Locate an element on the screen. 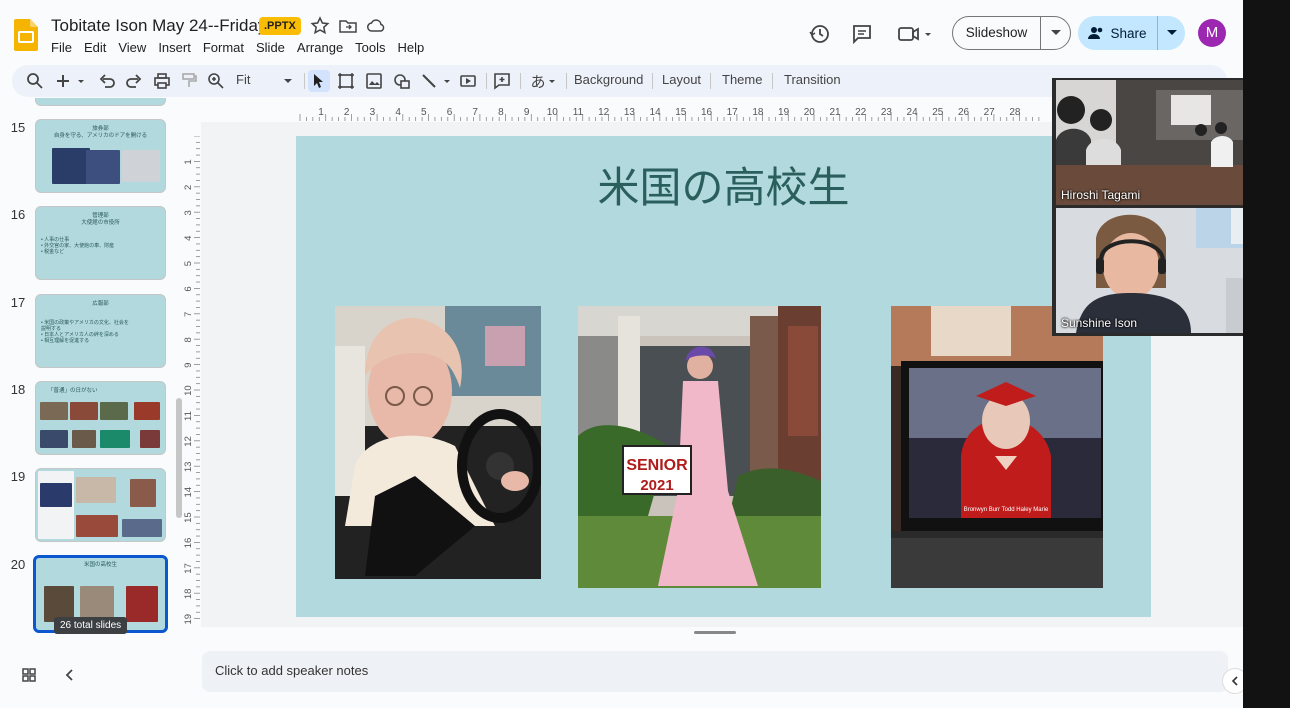 This screenshot has height=708, width=1290. video-tile: Hiroshi Tagami is located at coordinates (1149, 142).